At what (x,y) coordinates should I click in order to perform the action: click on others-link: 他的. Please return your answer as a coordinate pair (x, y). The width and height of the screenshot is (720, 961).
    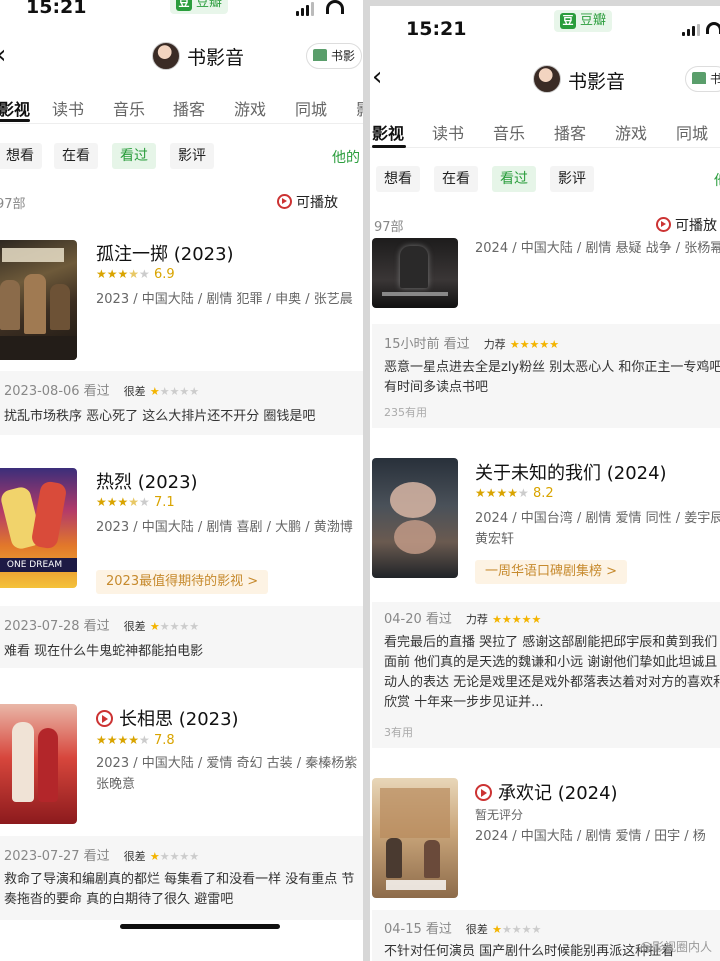
    Looking at the image, I should click on (346, 157).